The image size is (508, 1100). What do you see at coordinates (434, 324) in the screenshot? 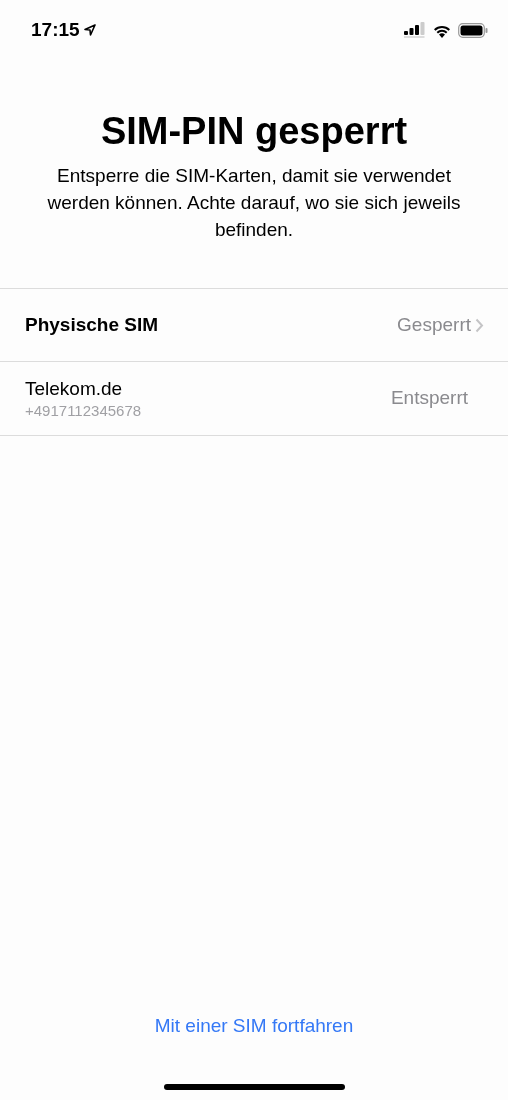
I see `sim-status: Gesperrt` at bounding box center [434, 324].